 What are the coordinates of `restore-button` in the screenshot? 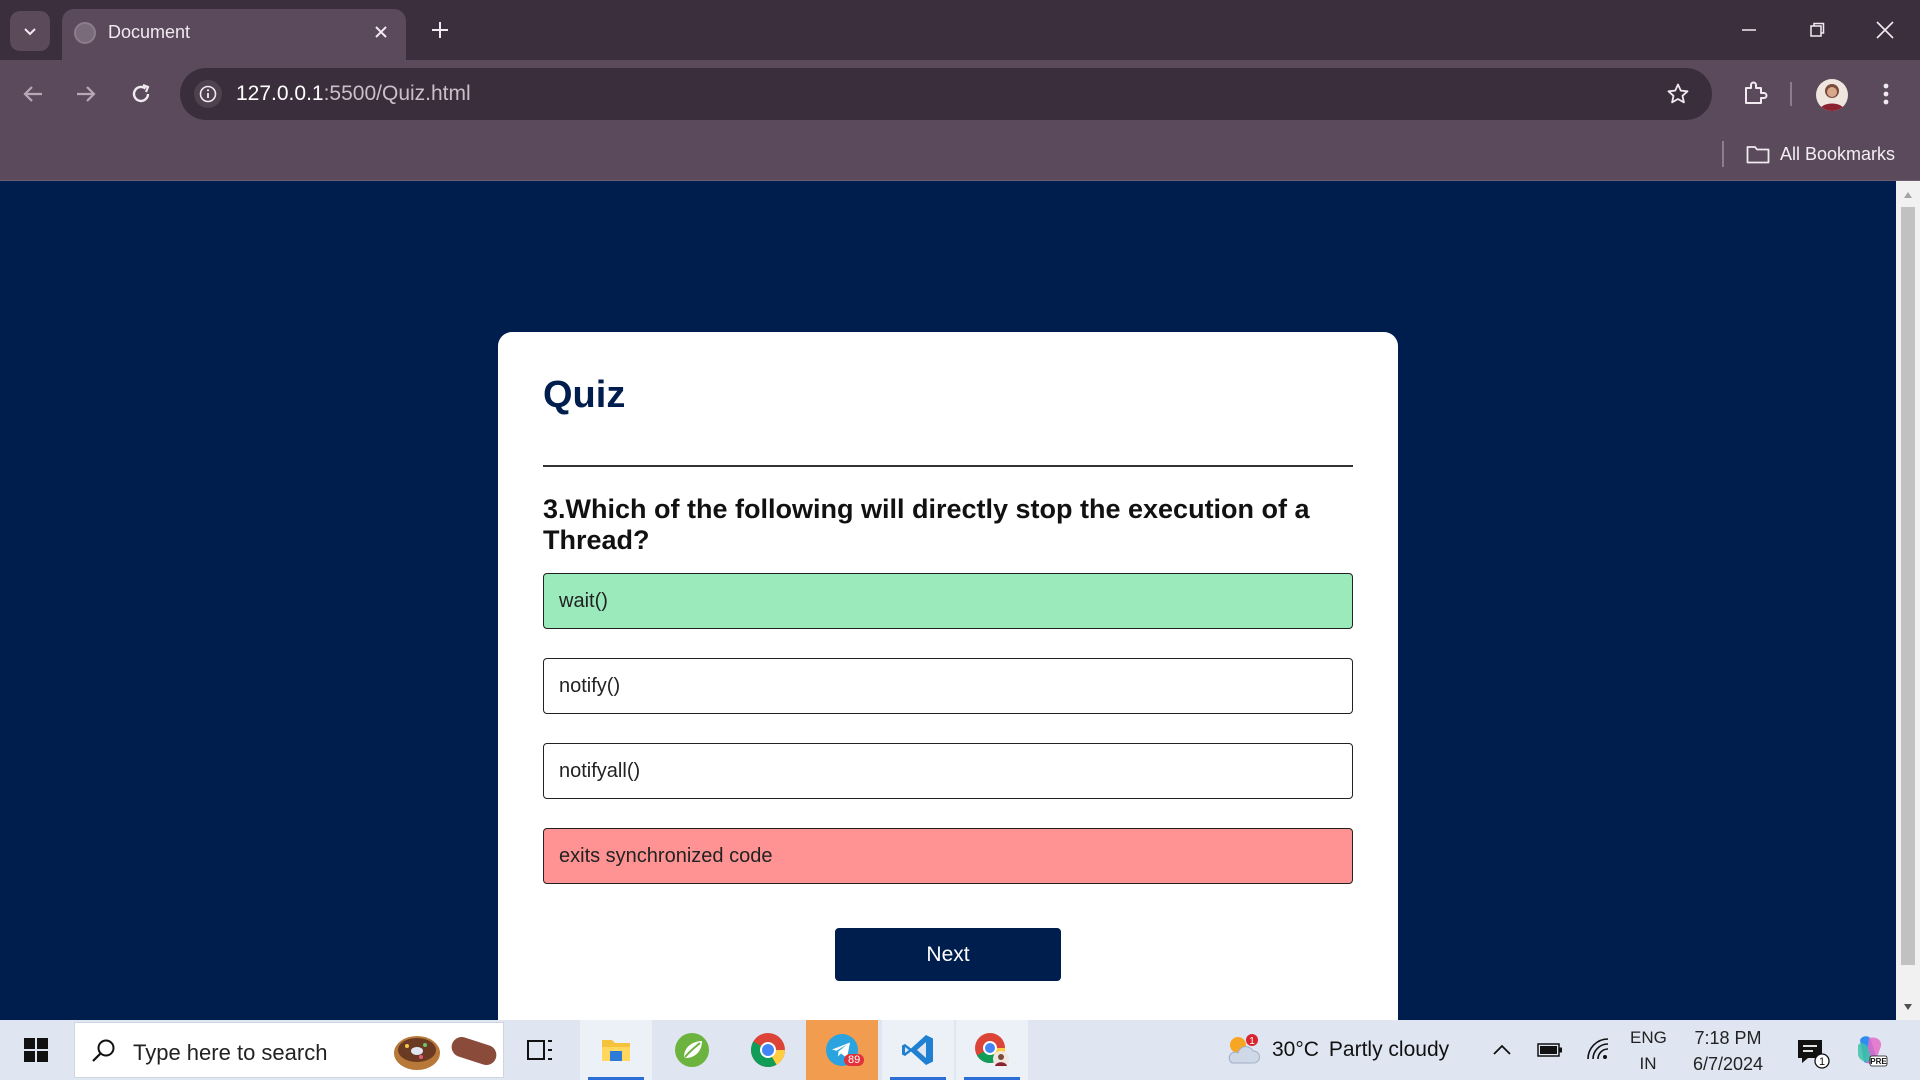 It's located at (1817, 30).